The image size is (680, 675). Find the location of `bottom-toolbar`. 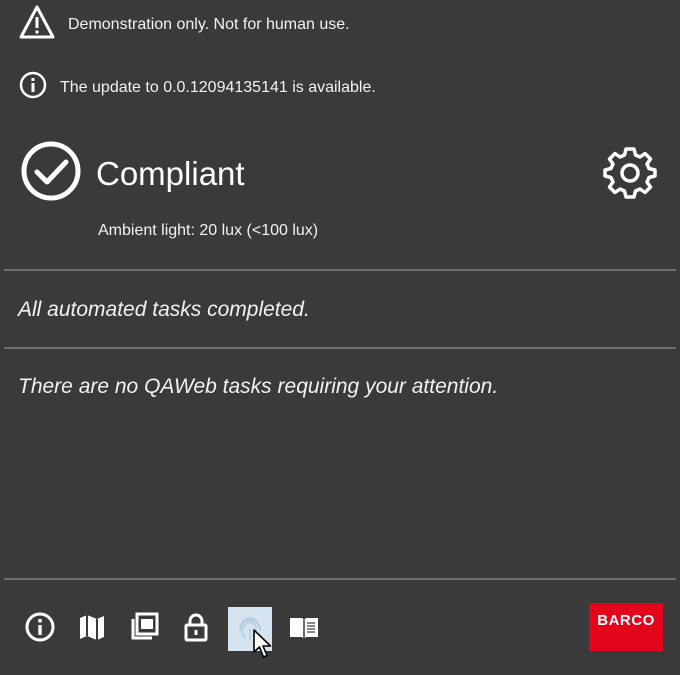

bottom-toolbar is located at coordinates (178, 629).